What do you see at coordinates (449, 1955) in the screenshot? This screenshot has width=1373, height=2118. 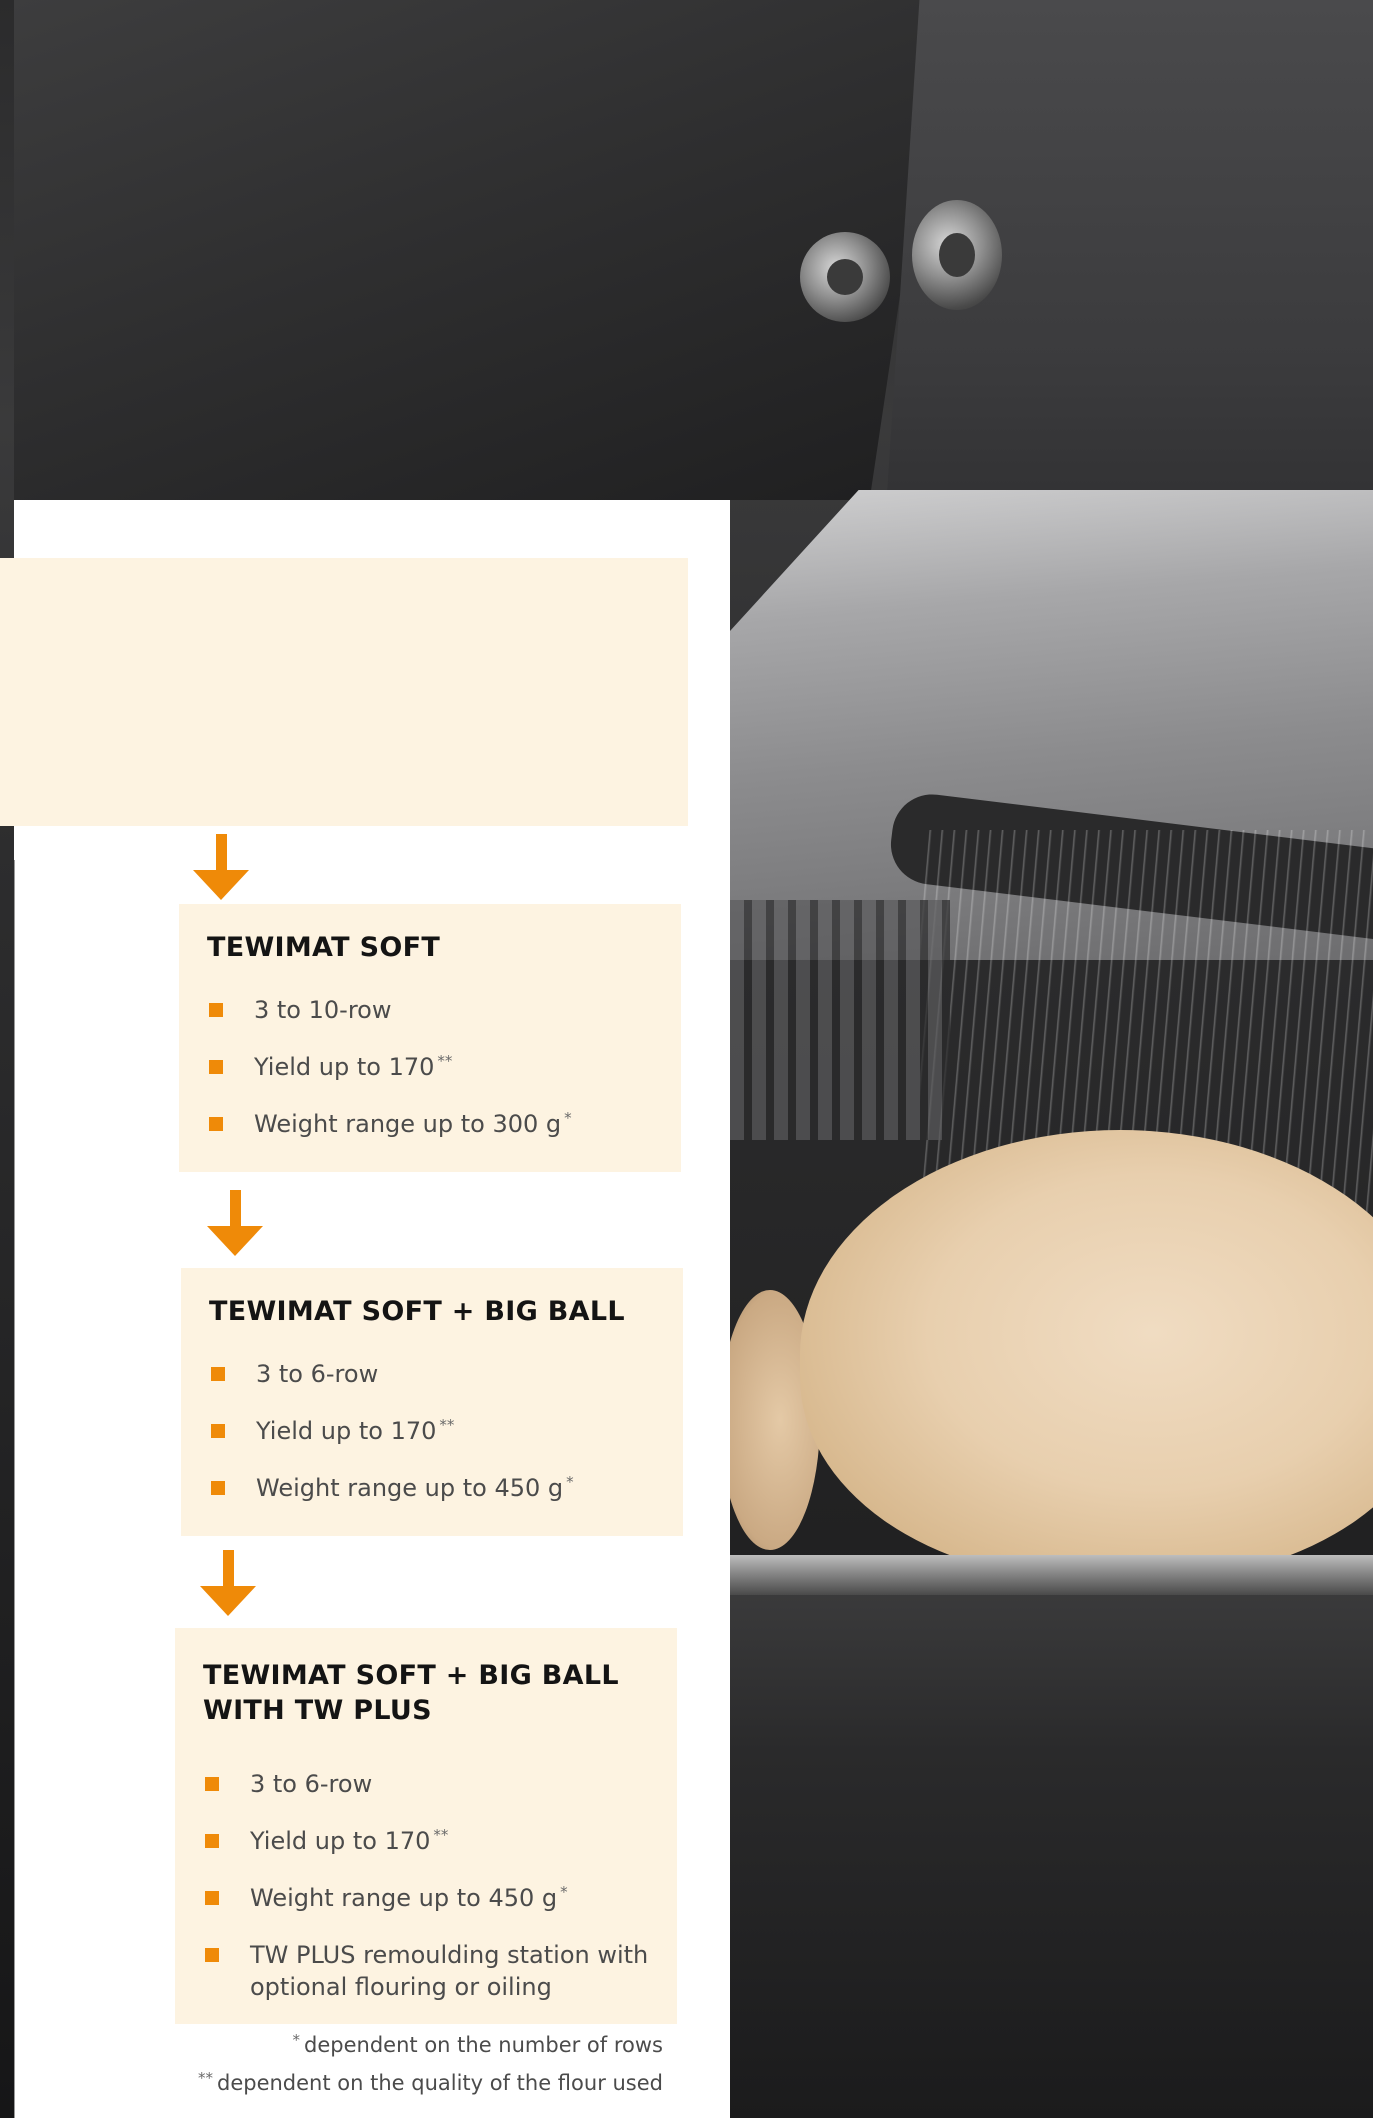 I see `feature-text-line: TW PLUS remoulding station with` at bounding box center [449, 1955].